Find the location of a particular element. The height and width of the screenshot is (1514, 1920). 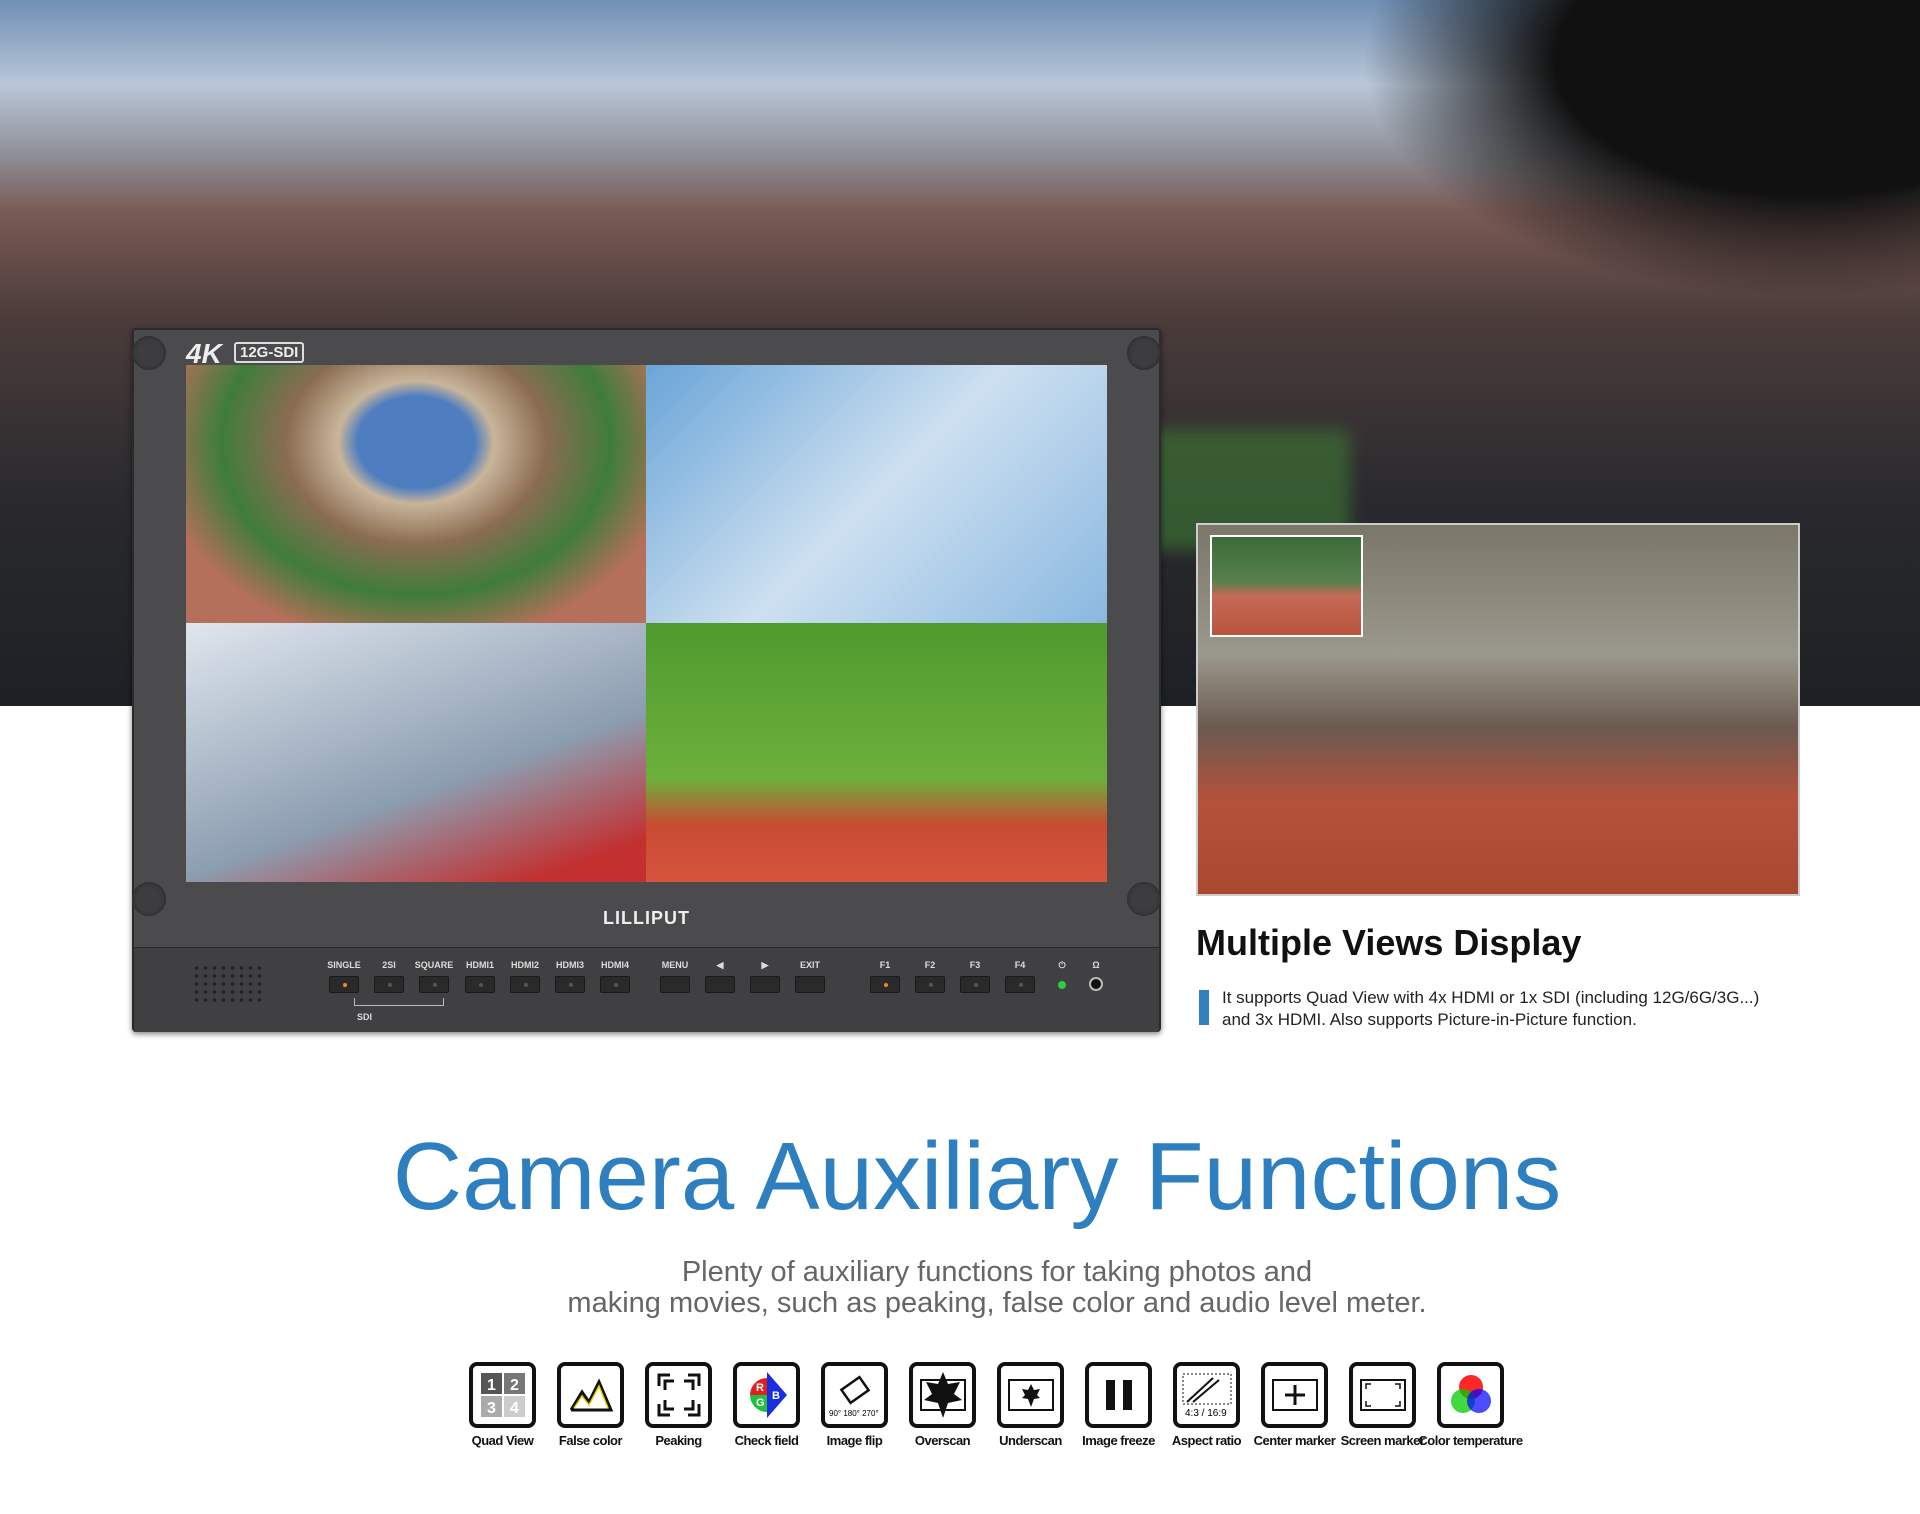

quad-view-icon: 1234 is located at coordinates (502, 1395).